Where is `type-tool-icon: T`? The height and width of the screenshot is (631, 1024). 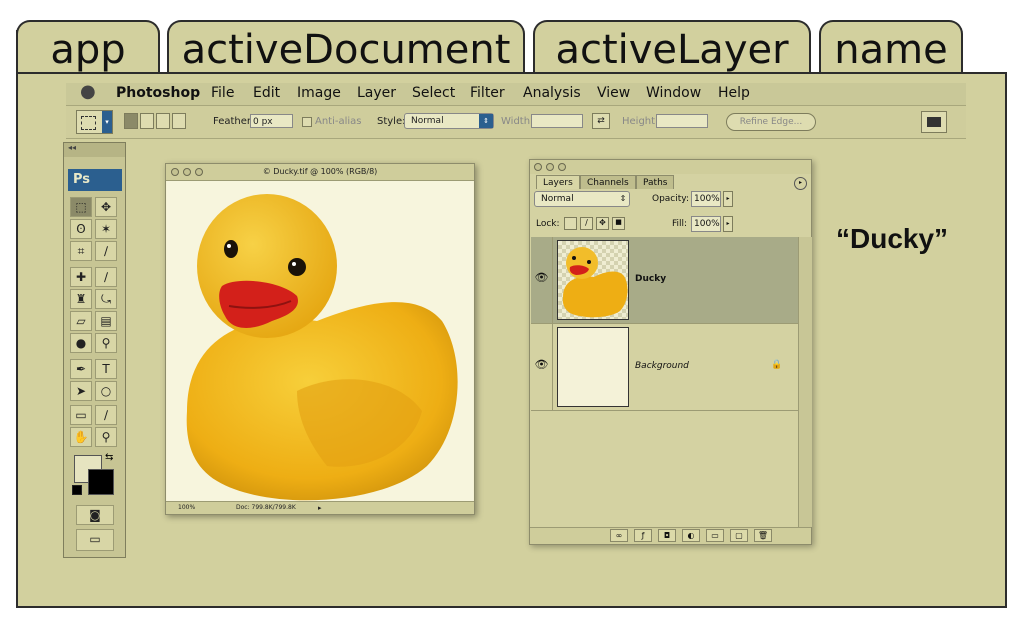 type-tool-icon: T is located at coordinates (106, 369).